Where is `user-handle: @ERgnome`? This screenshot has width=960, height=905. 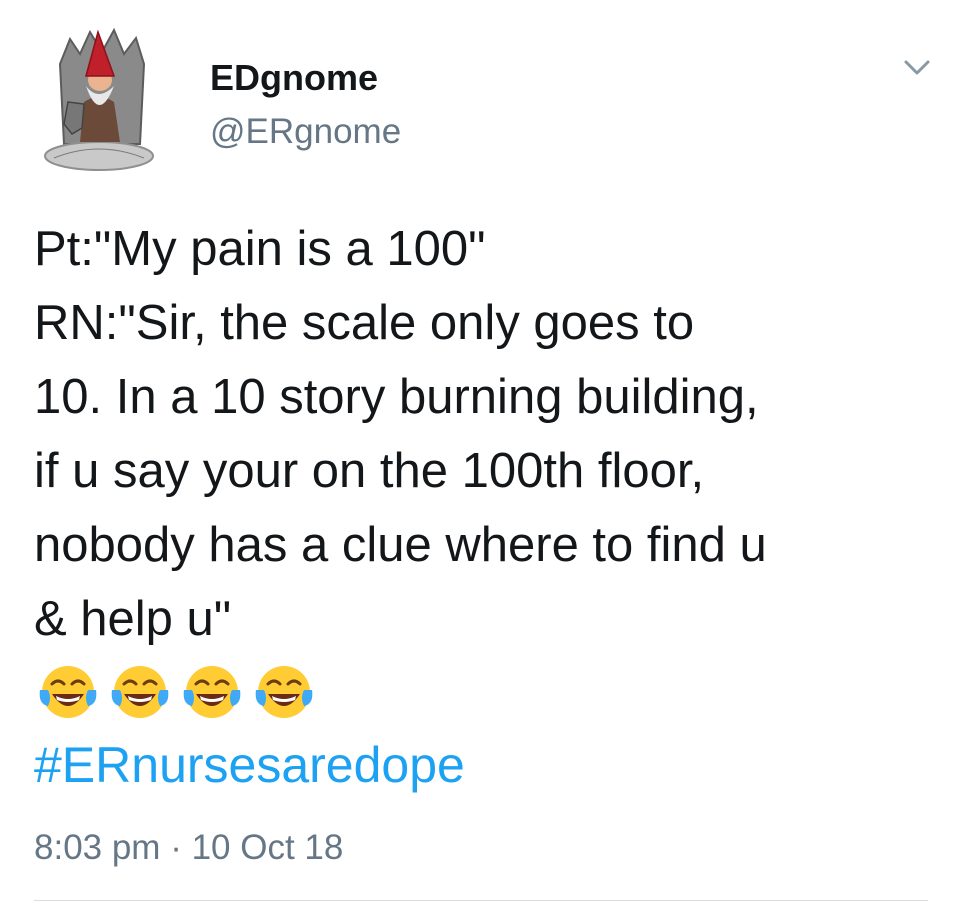
user-handle: @ERgnome is located at coordinates (305, 132).